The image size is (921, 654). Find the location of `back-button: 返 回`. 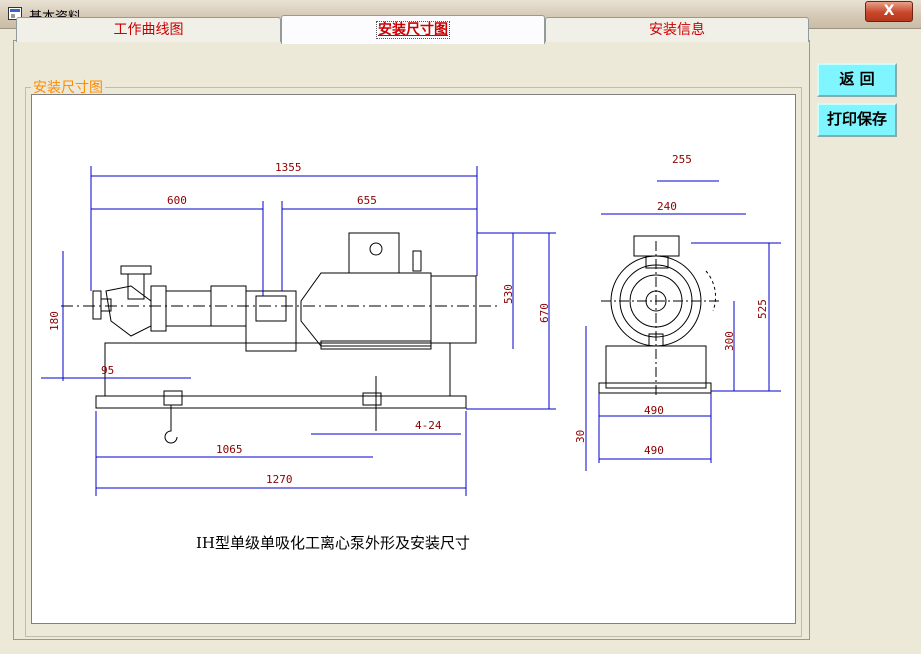

back-button: 返 回 is located at coordinates (857, 80).